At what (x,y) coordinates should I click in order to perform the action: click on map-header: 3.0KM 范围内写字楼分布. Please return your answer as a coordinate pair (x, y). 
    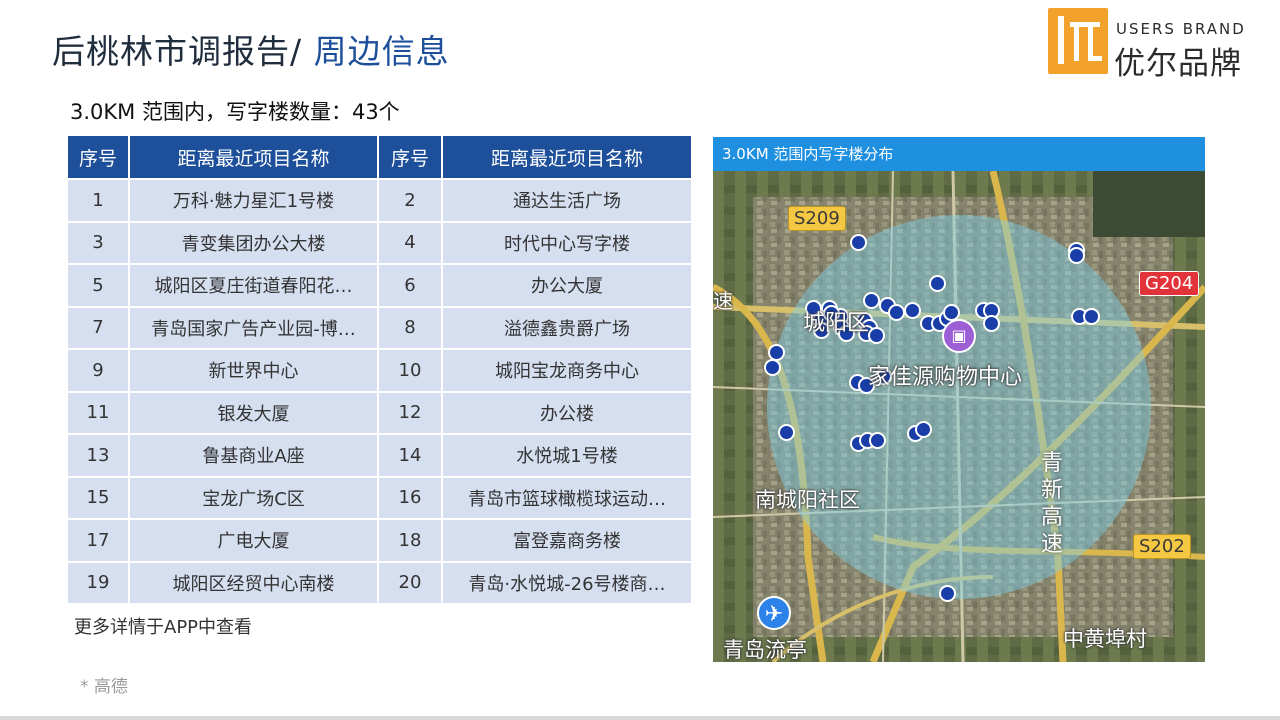
    Looking at the image, I should click on (959, 154).